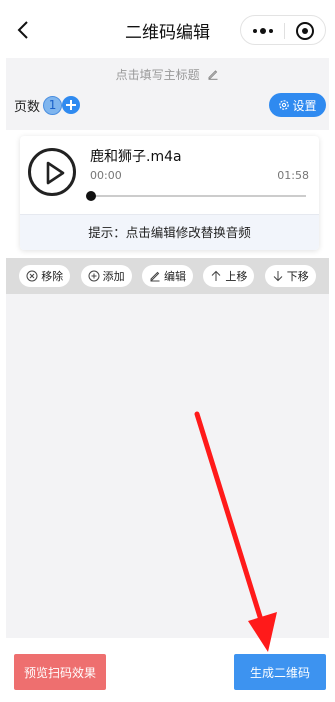 The width and height of the screenshot is (335, 702). Describe the element at coordinates (169, 232) in the screenshot. I see `edit-tip: 提示：点击编辑修改替换音频` at that location.